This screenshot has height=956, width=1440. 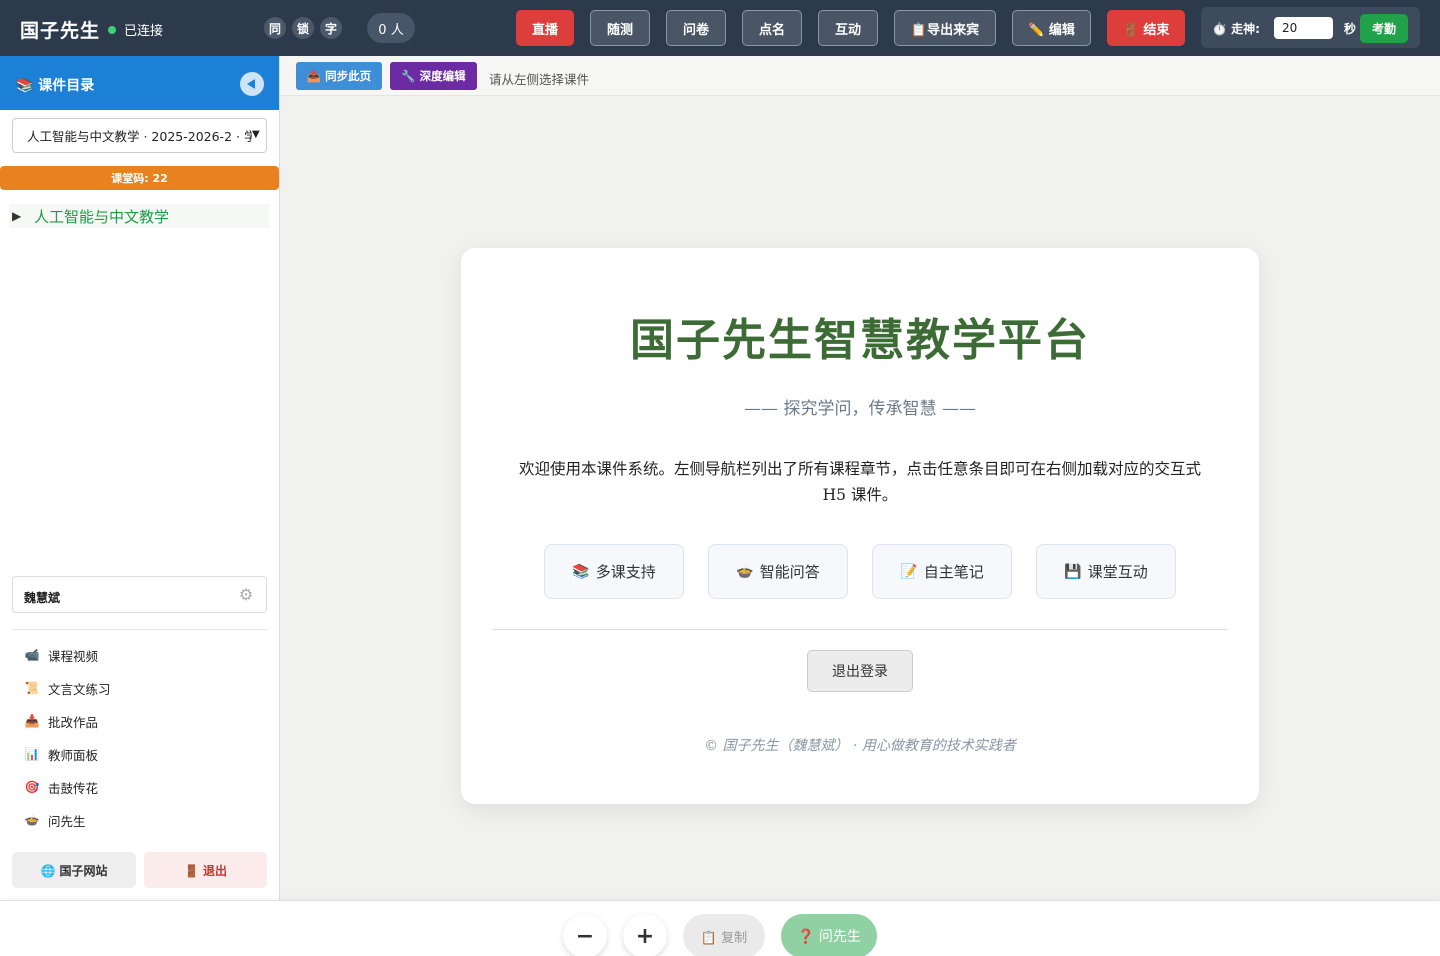 I want to click on end-class-button: 🚪 结束, so click(x=1146, y=28).